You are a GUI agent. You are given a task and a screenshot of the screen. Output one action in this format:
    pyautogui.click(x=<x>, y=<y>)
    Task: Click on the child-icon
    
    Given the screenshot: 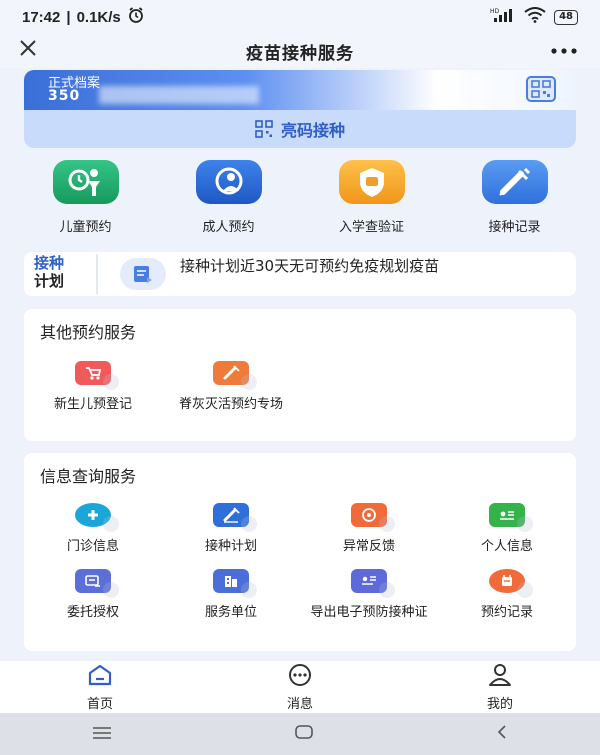 What is the action you would take?
    pyautogui.click(x=85, y=182)
    